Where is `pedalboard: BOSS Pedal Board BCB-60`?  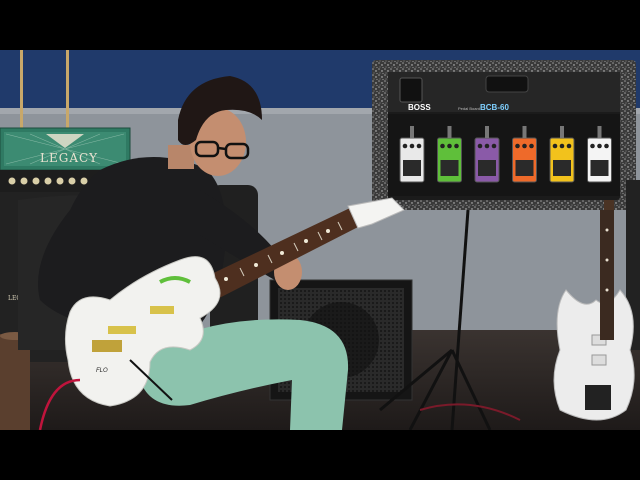 pedalboard: BOSS Pedal Board BCB-60 is located at coordinates (504, 135).